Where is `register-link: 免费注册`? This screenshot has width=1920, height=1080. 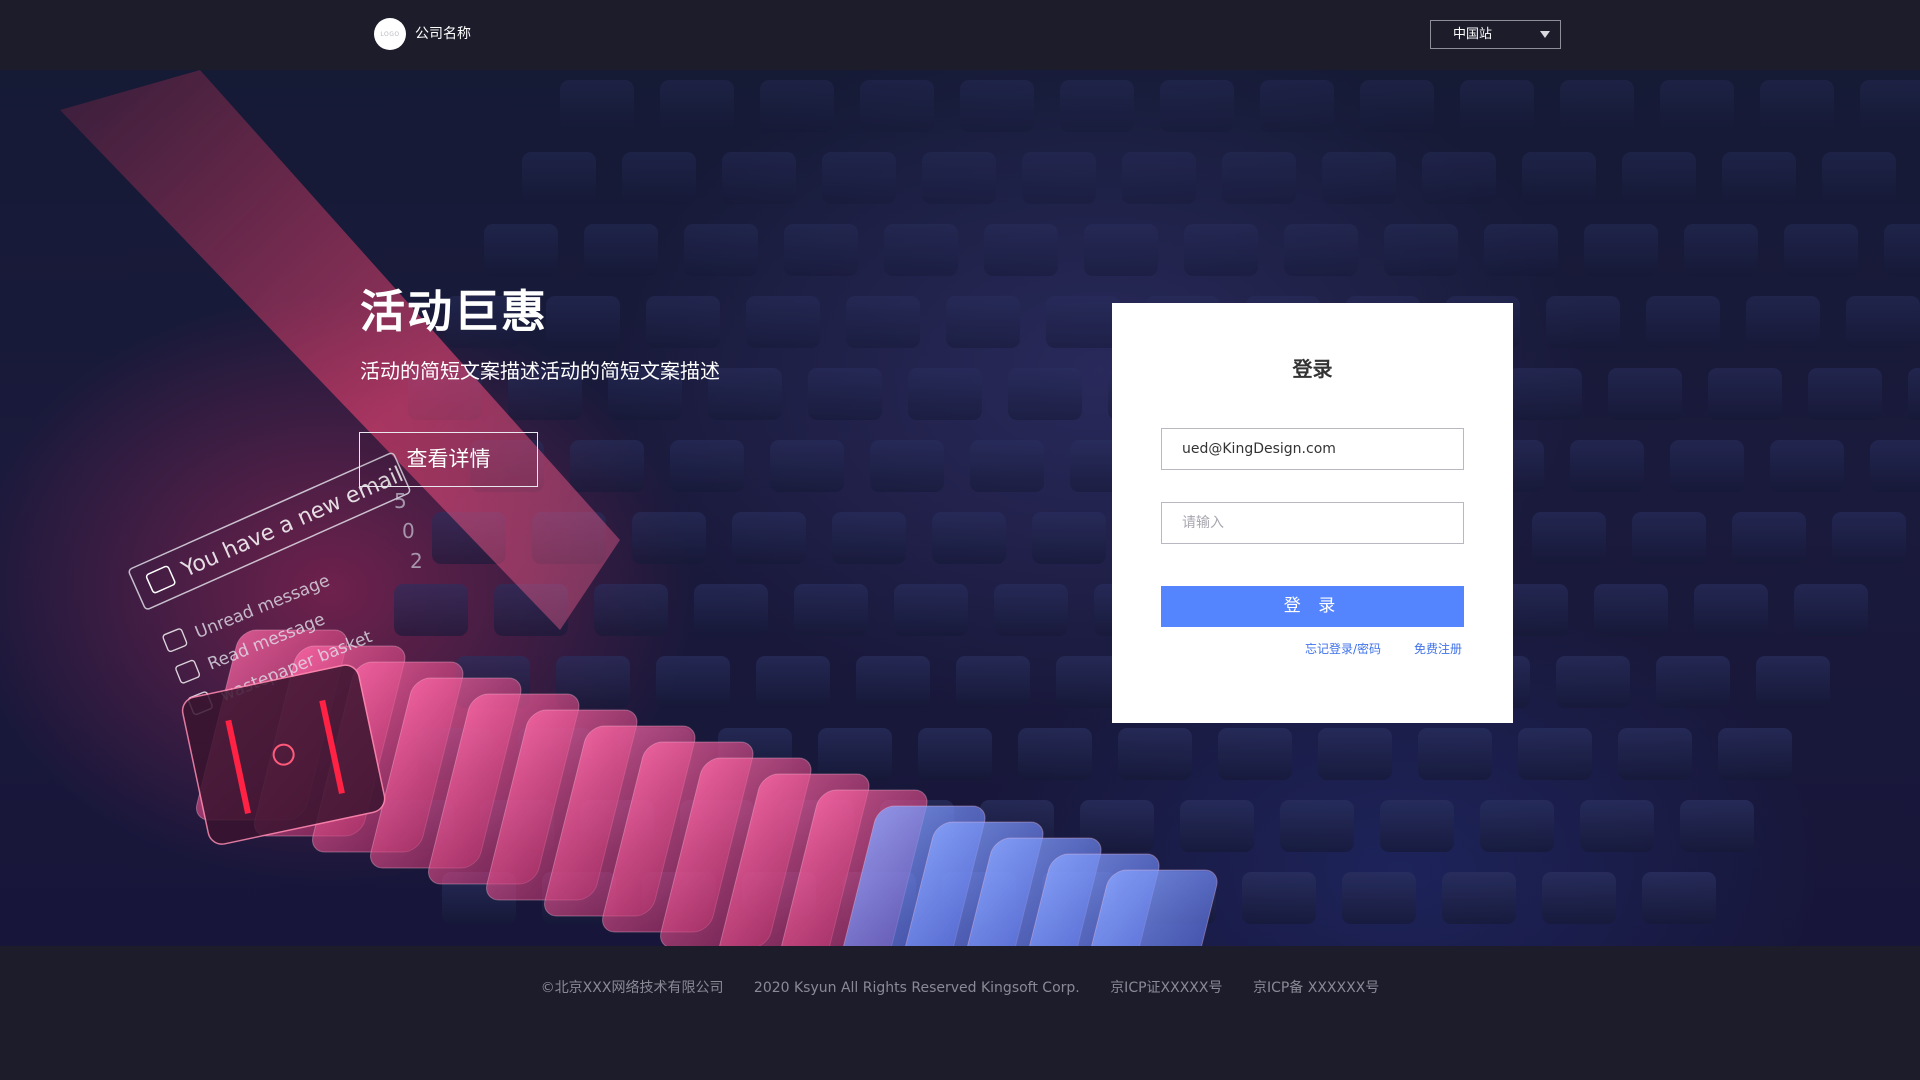
register-link: 免费注册 is located at coordinates (1438, 649).